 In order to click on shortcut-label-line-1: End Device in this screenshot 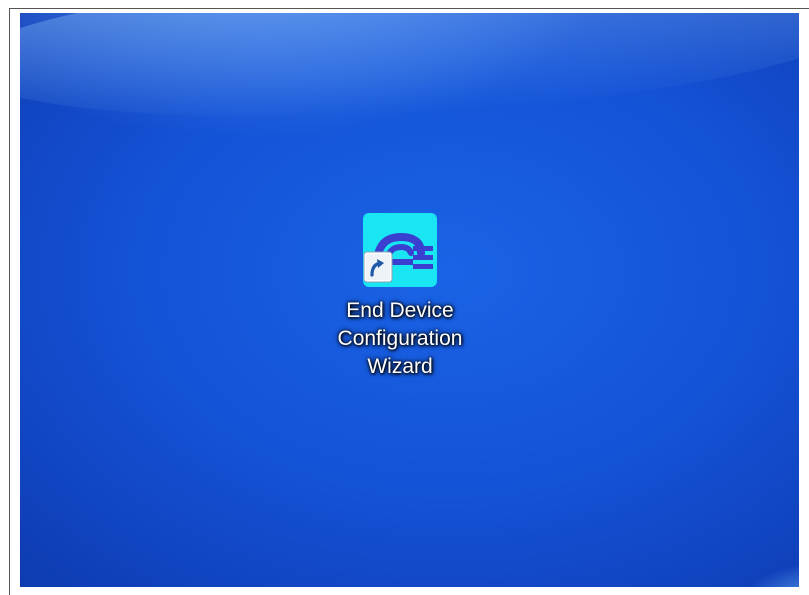, I will do `click(400, 310)`.